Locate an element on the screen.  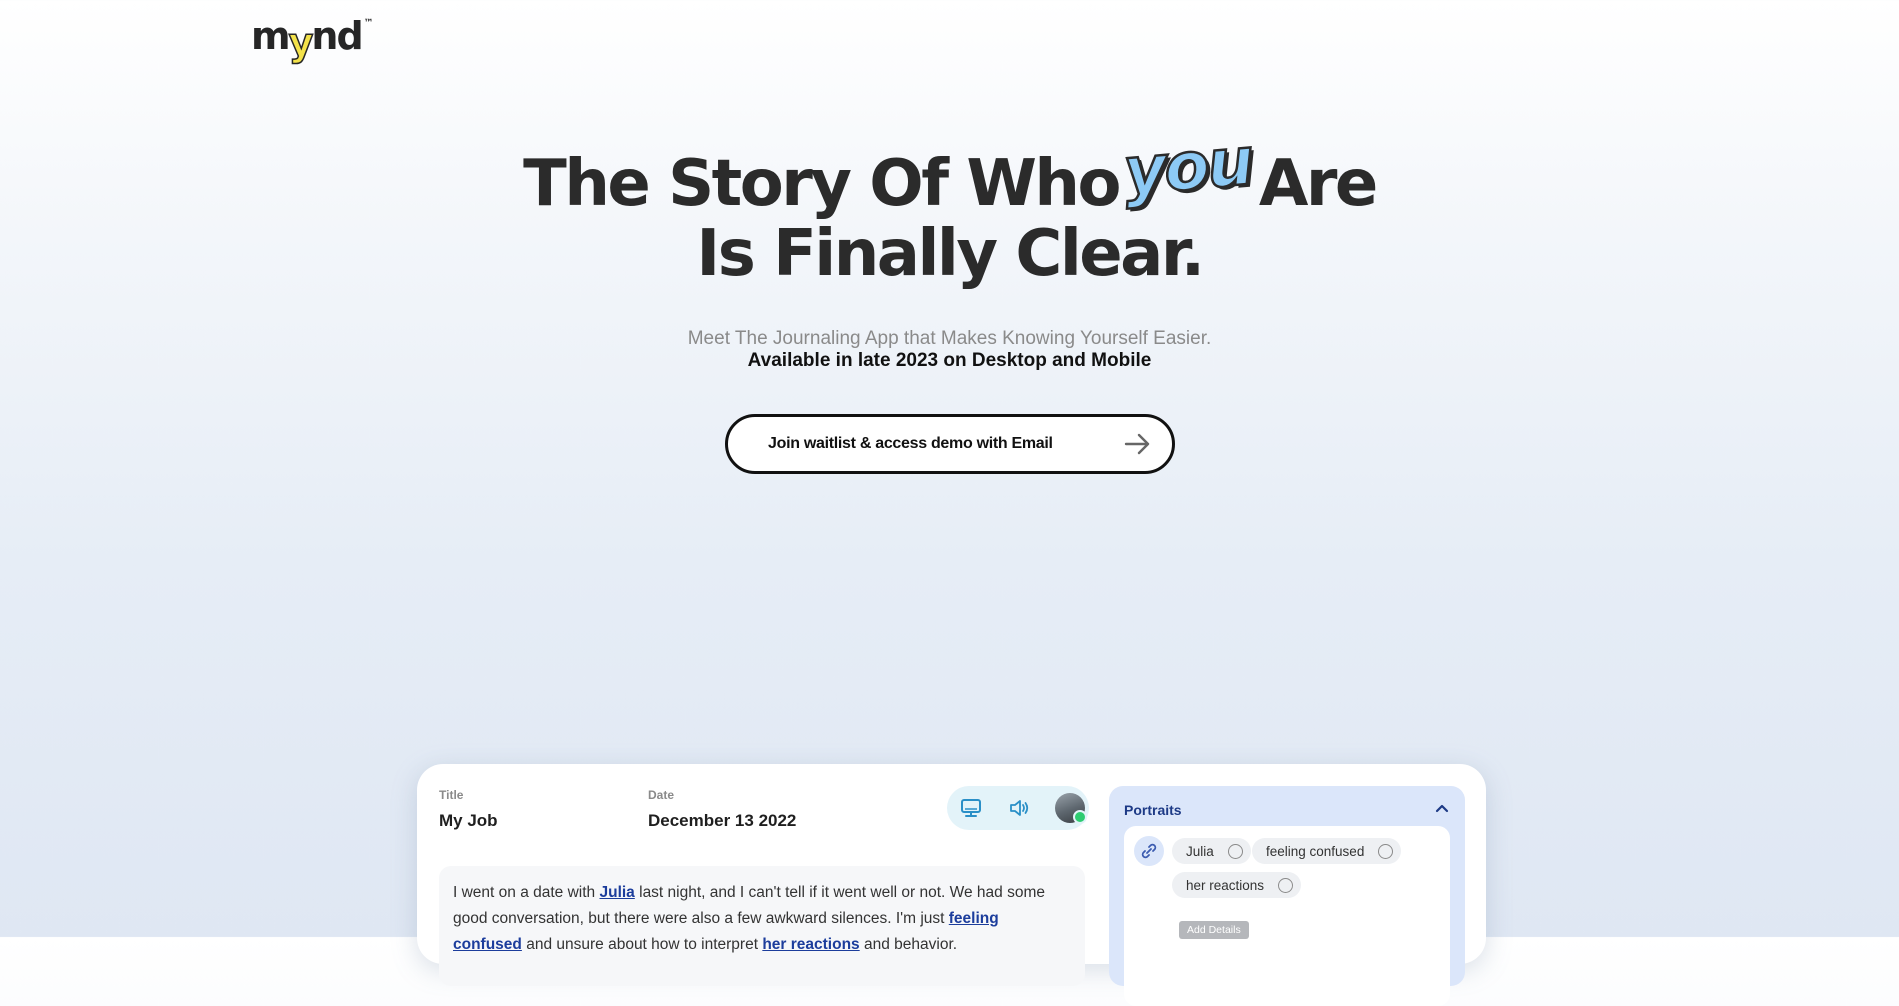
date-field-label: Date is located at coordinates (661, 795).